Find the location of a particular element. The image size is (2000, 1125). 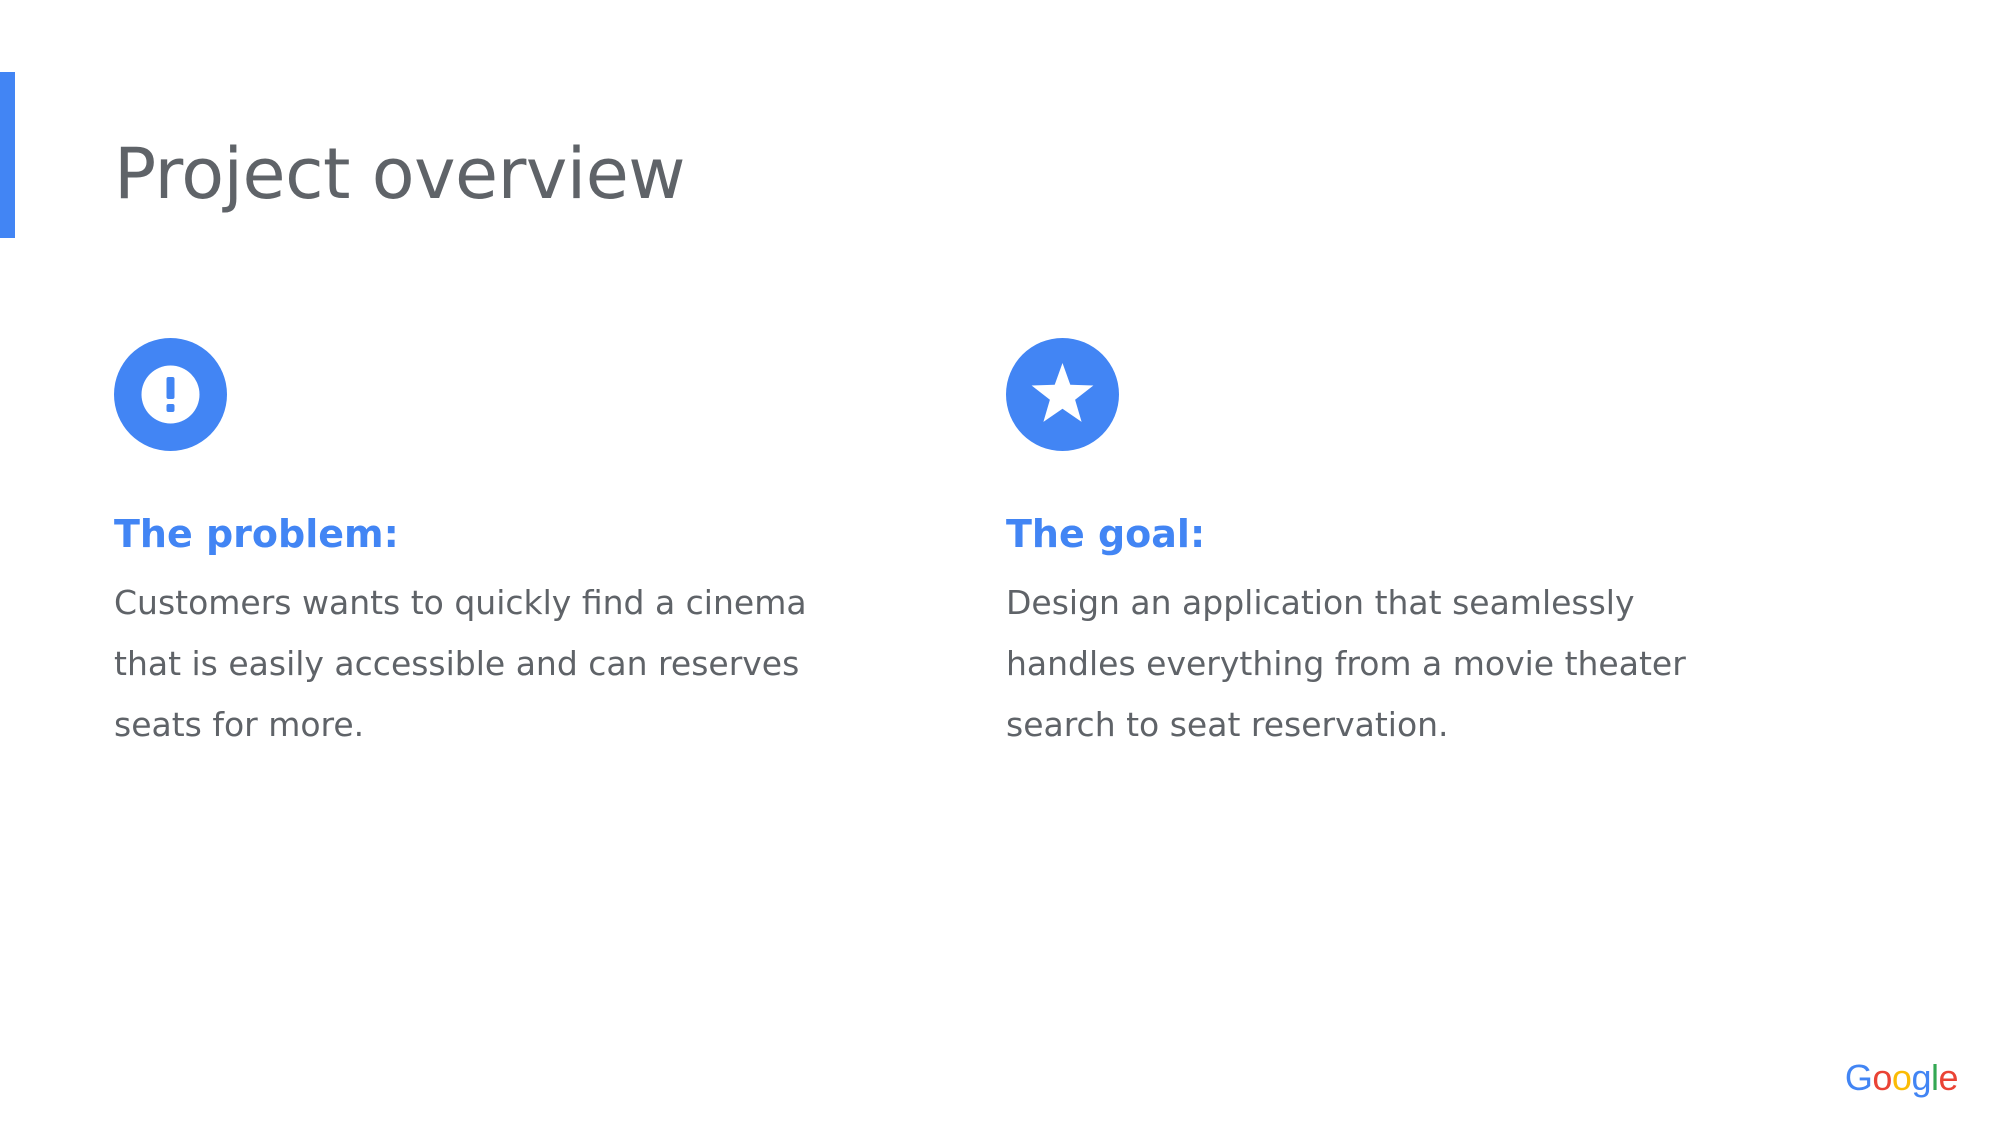

exclamation-glyph is located at coordinates (170, 394).